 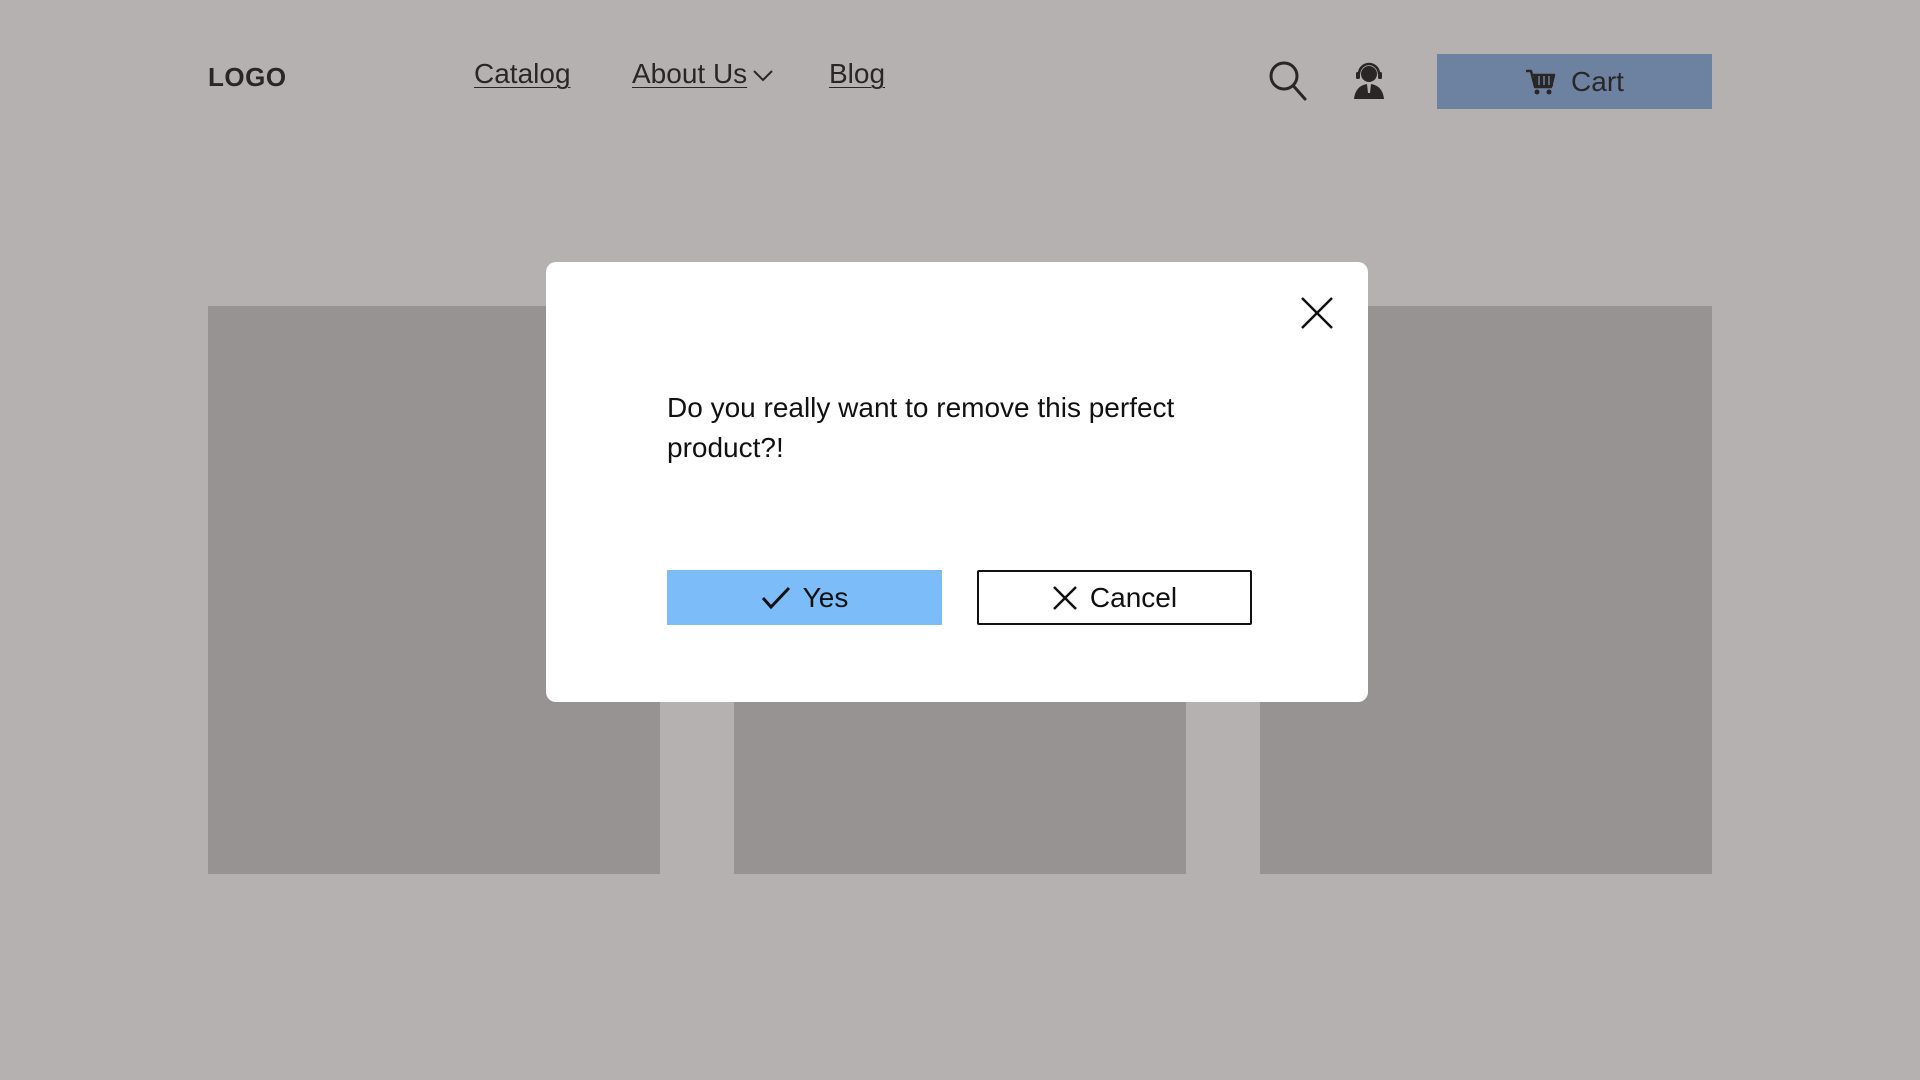 I want to click on dialog-close-button, so click(x=1317, y=313).